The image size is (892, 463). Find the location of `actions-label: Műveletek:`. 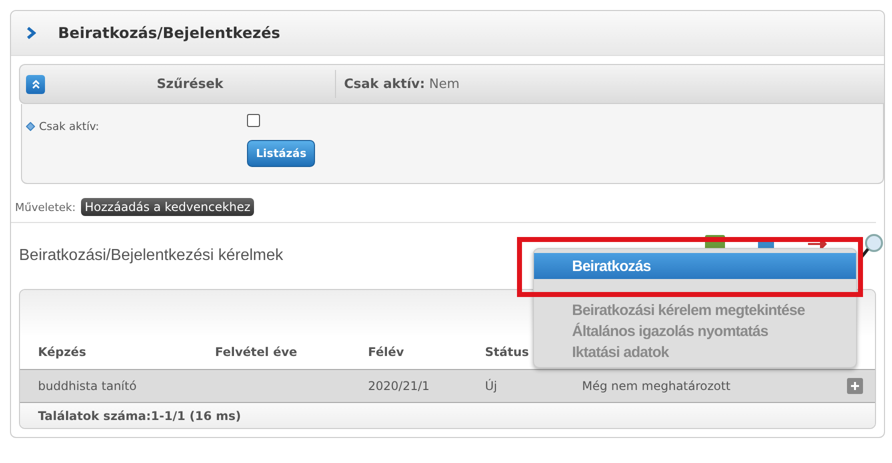

actions-label: Műveletek: is located at coordinates (45, 207).